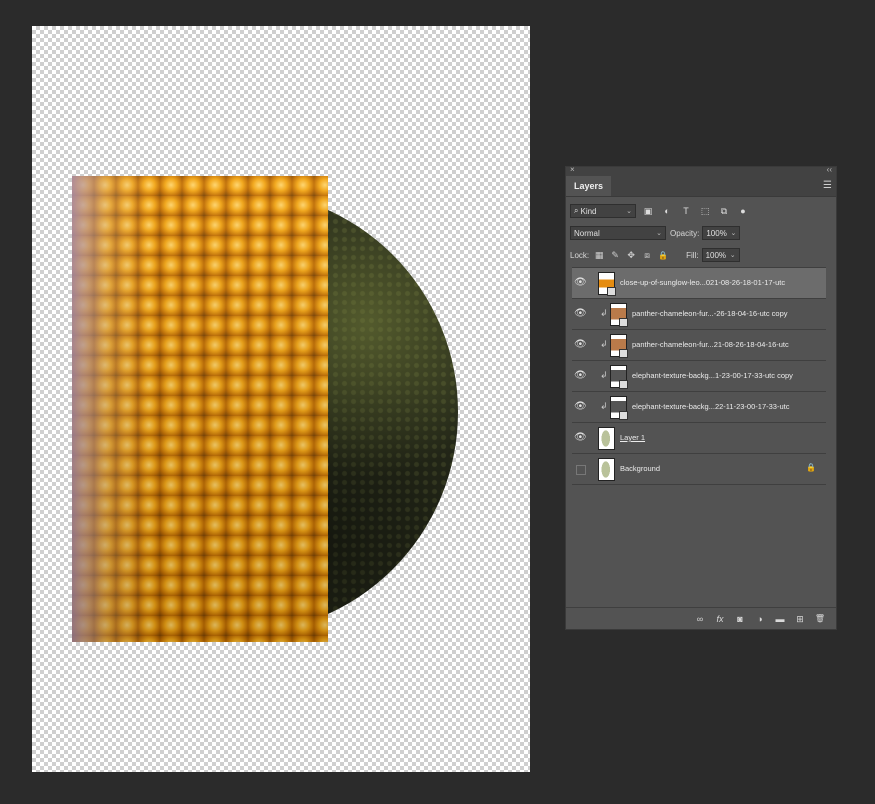  What do you see at coordinates (720, 619) in the screenshot?
I see `layer-style-icon: fx` at bounding box center [720, 619].